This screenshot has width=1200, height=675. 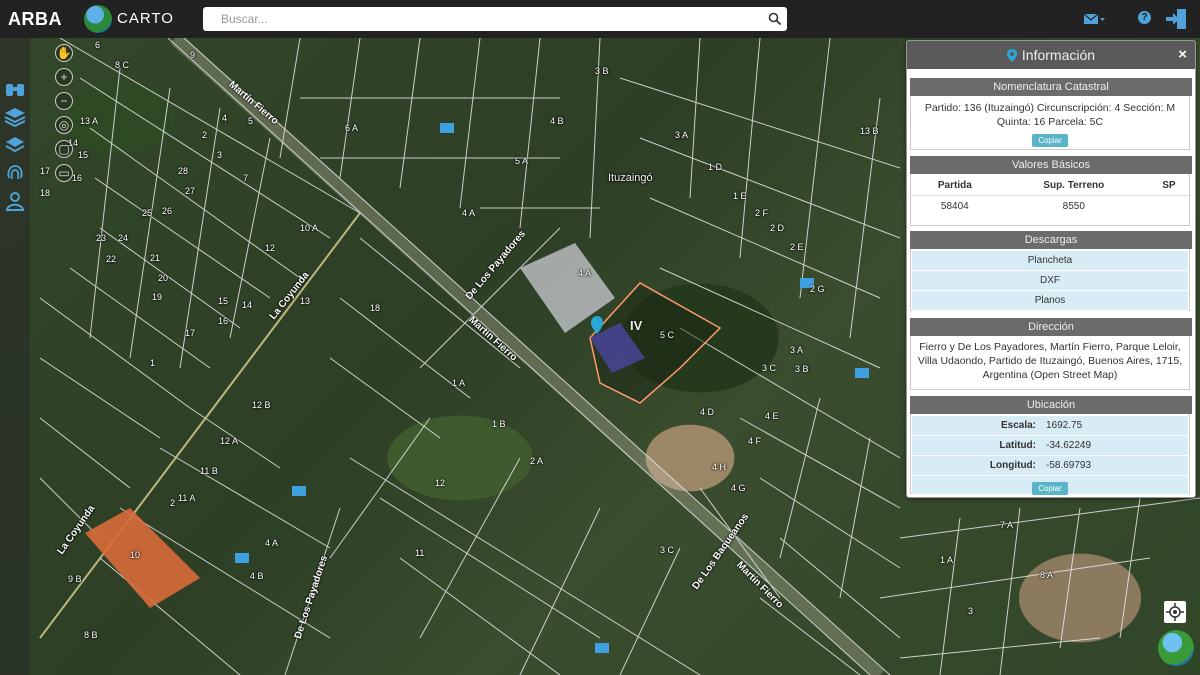 I want to click on carto-logo-text: CARTO, so click(x=145, y=18).